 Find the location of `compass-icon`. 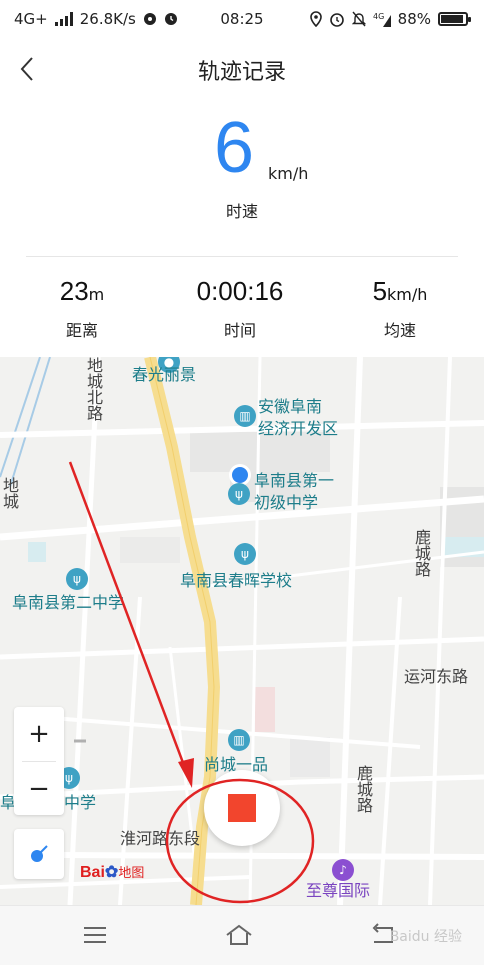

compass-icon is located at coordinates (39, 853).